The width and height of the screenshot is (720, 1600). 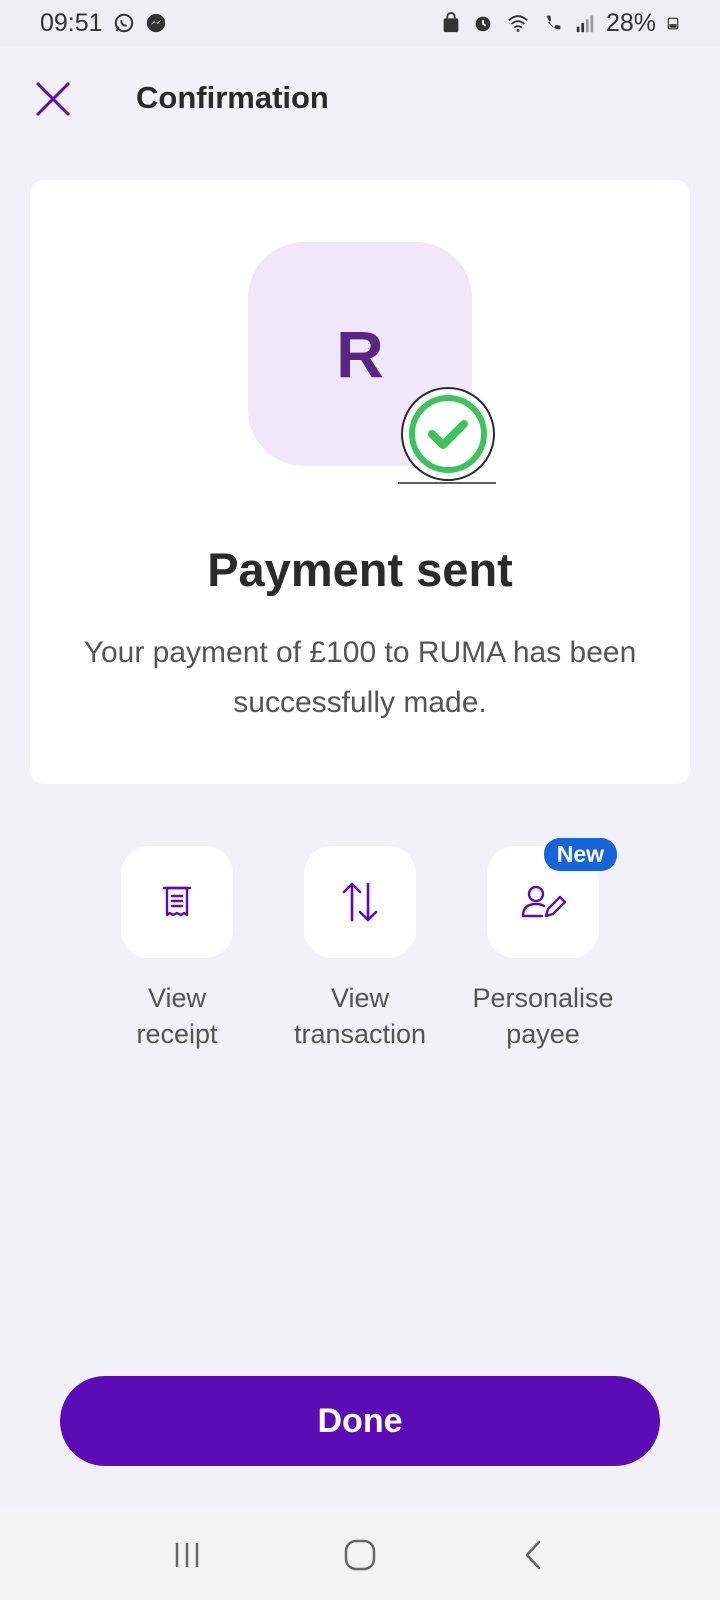 I want to click on new-badge: New, so click(x=580, y=854).